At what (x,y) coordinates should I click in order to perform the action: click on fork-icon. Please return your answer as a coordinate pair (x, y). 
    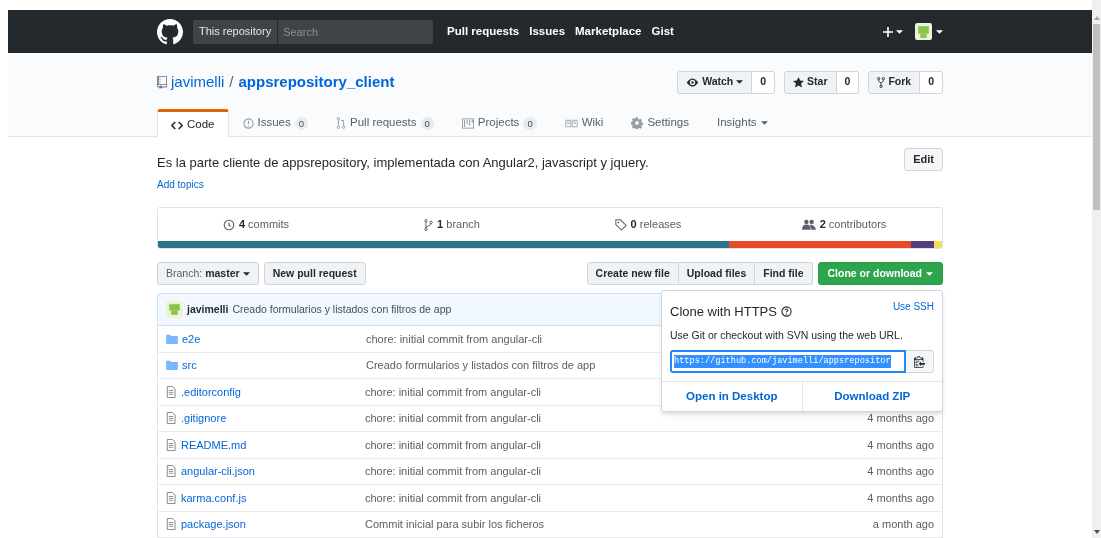
    Looking at the image, I should click on (881, 82).